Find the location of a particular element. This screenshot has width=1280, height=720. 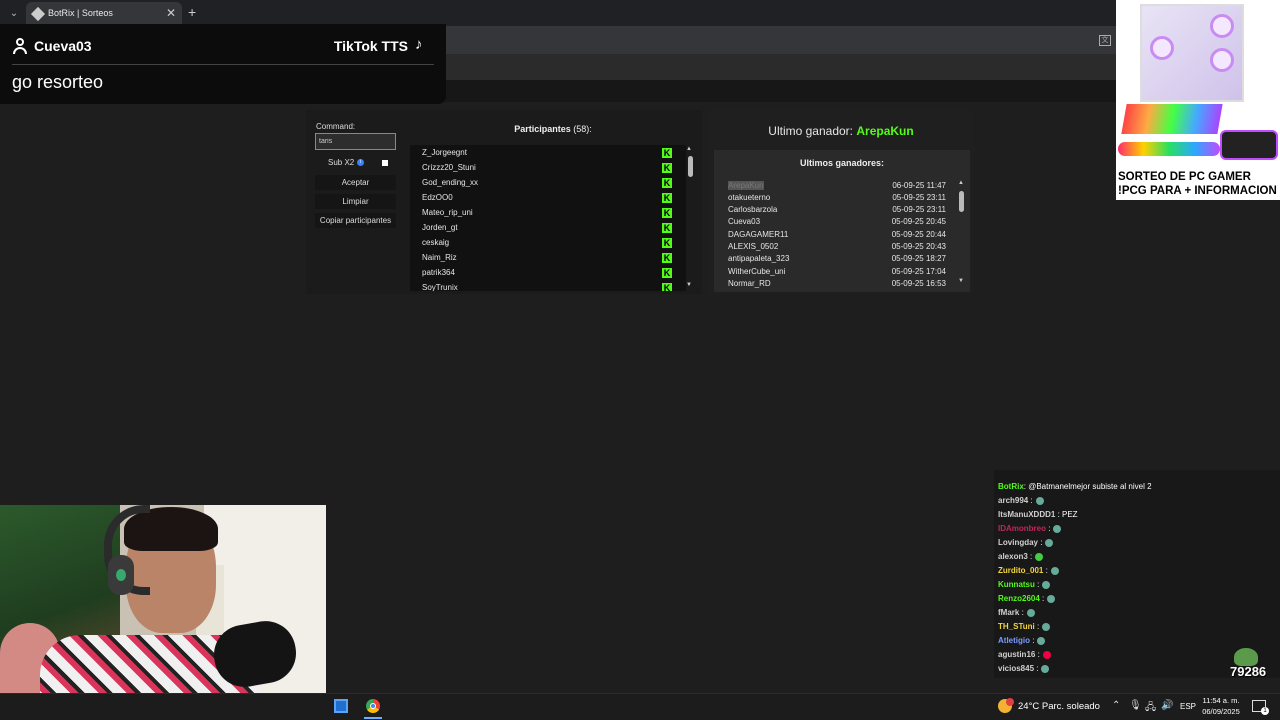

chat-username: Atletigio is located at coordinates (1014, 640).